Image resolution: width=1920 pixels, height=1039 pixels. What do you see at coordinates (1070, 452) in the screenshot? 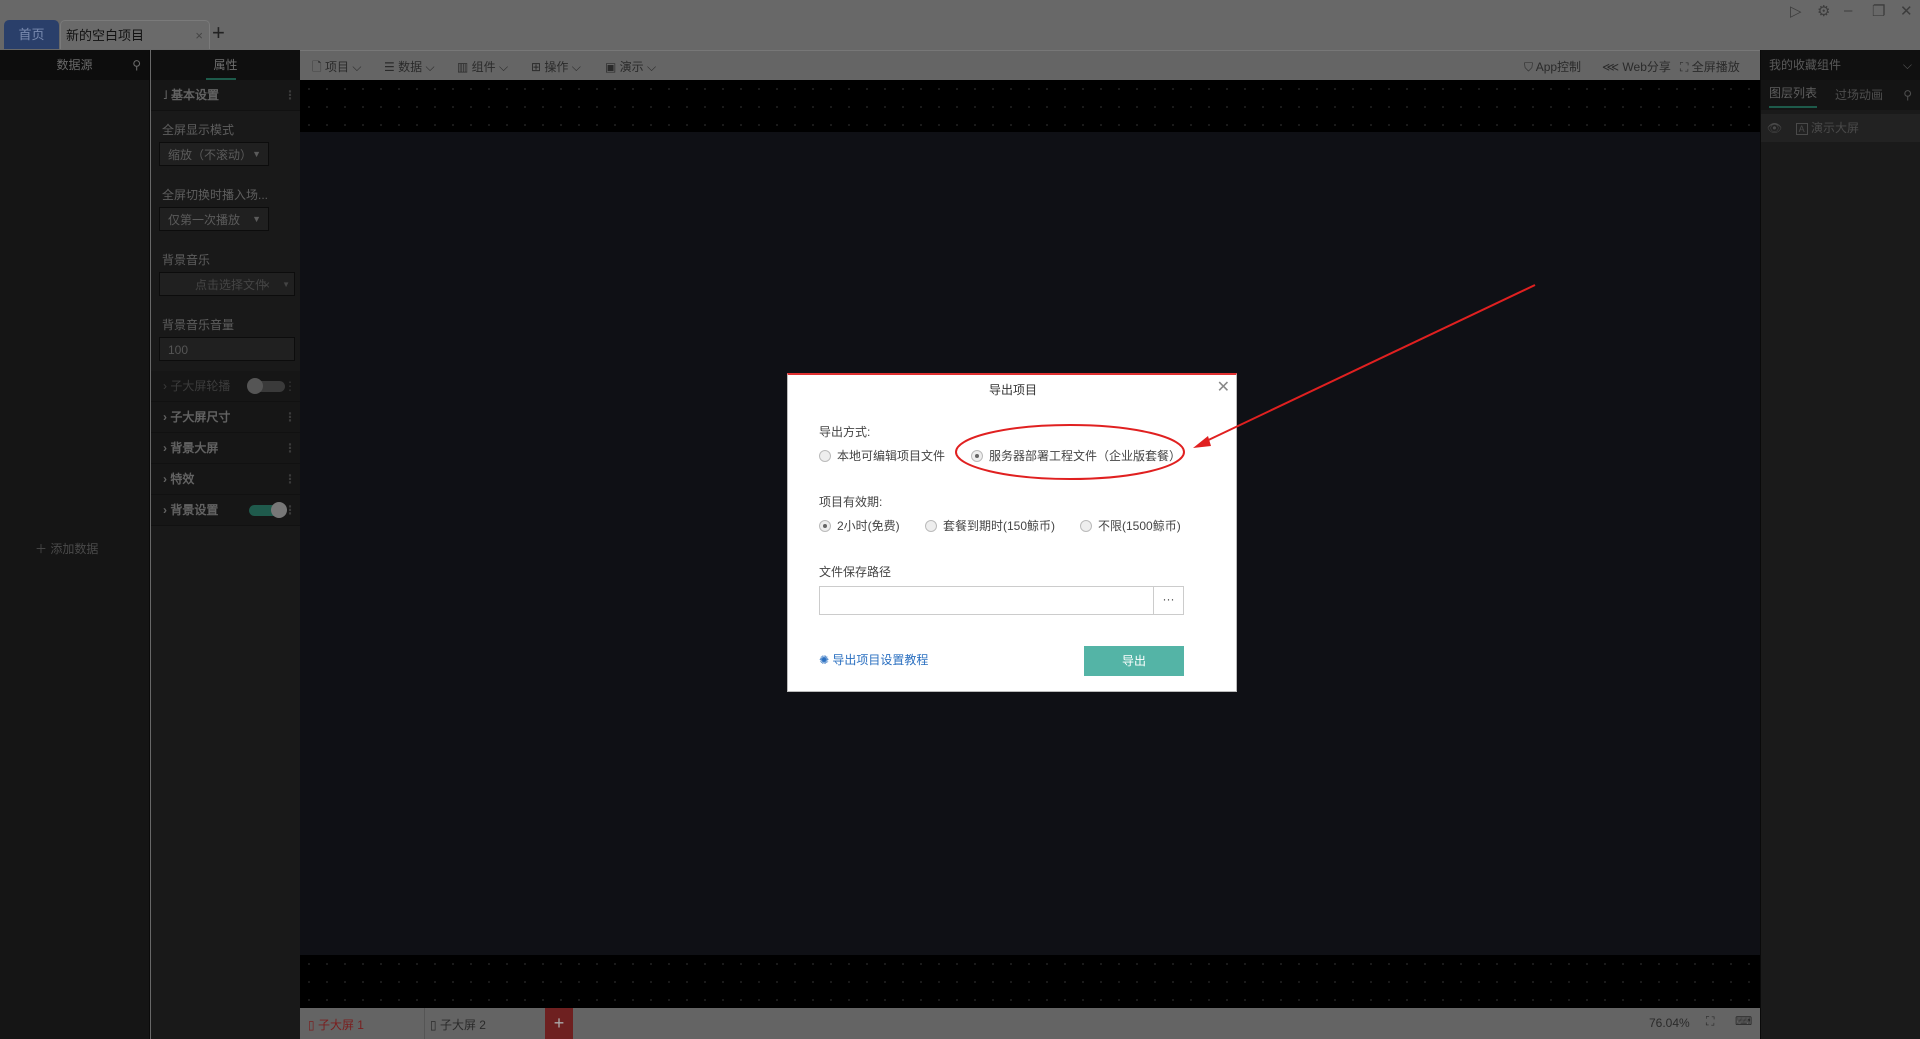
I see `annotation-ellipse` at bounding box center [1070, 452].